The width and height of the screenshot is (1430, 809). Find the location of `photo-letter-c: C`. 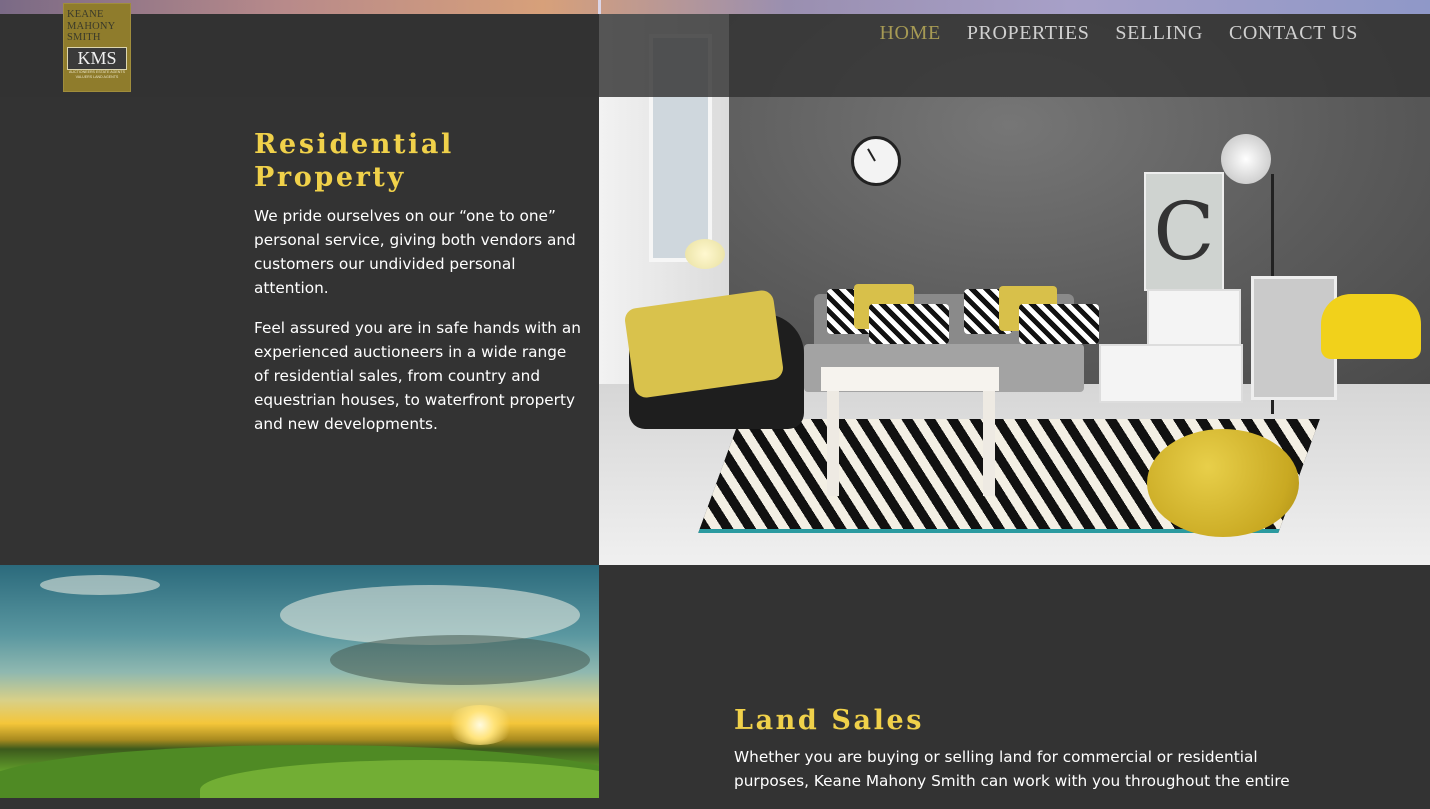

photo-letter-c: C is located at coordinates (1184, 231).